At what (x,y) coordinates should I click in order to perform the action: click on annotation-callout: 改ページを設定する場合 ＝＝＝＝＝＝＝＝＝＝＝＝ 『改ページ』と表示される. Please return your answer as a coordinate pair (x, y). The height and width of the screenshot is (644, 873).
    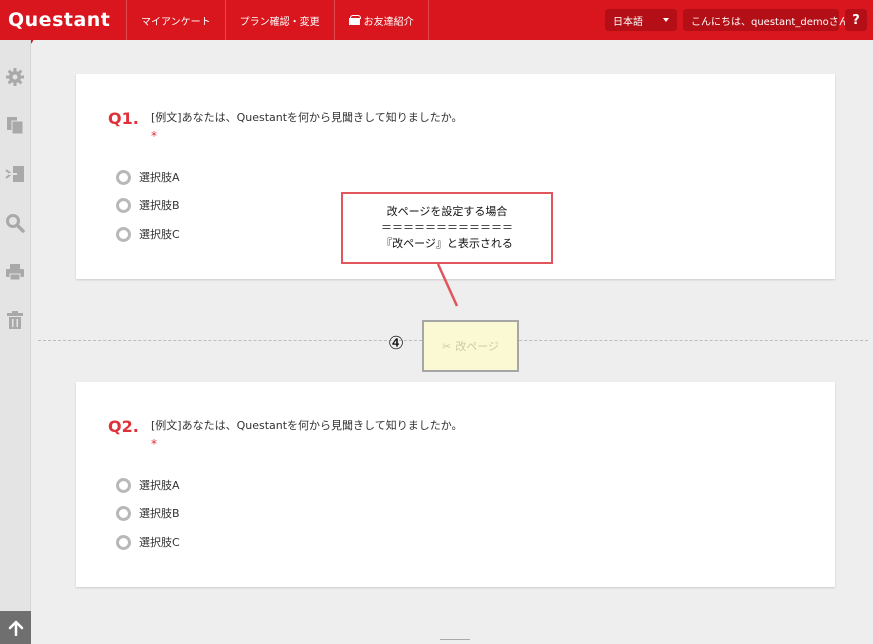
    Looking at the image, I should click on (447, 228).